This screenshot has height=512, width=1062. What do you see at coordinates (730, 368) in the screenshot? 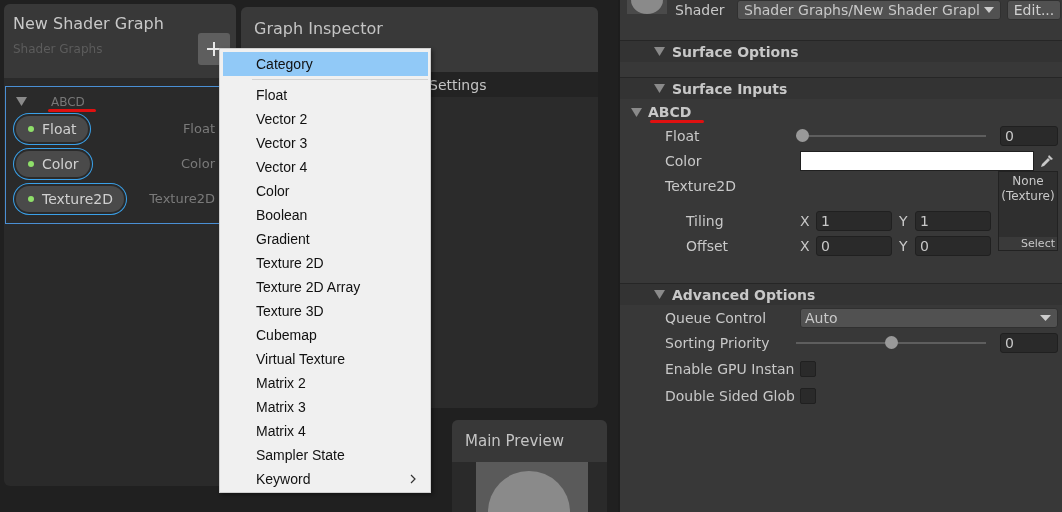
I see `property-label: Enable GPU Instan` at bounding box center [730, 368].